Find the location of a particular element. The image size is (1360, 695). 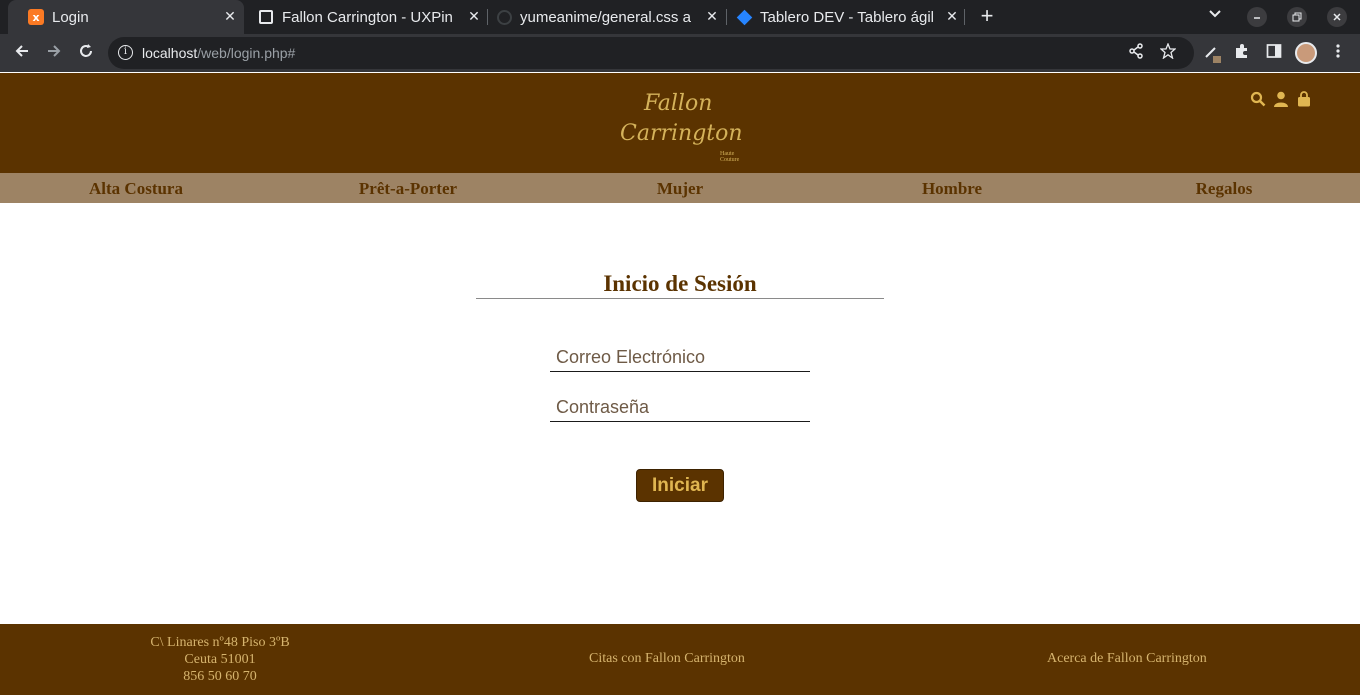

footer-link-citas: Citas con Fallon Carrington is located at coordinates (667, 659).